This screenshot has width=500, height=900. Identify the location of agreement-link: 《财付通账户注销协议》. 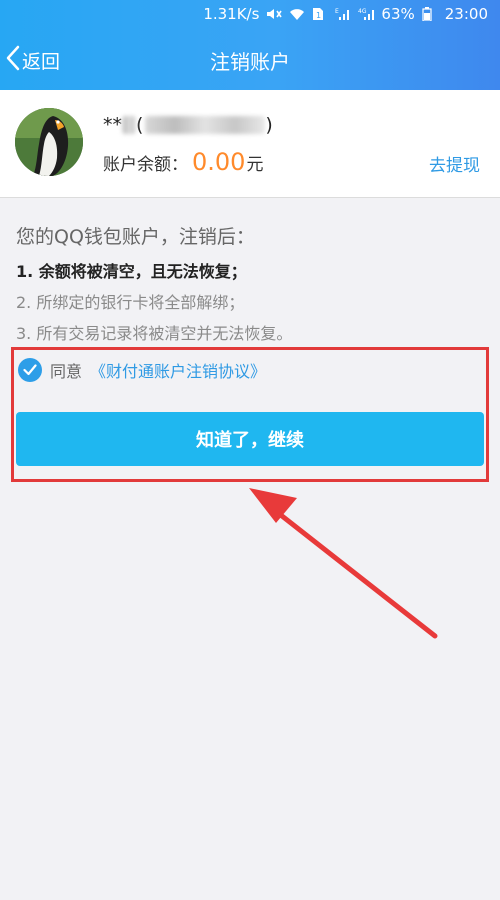
(178, 370).